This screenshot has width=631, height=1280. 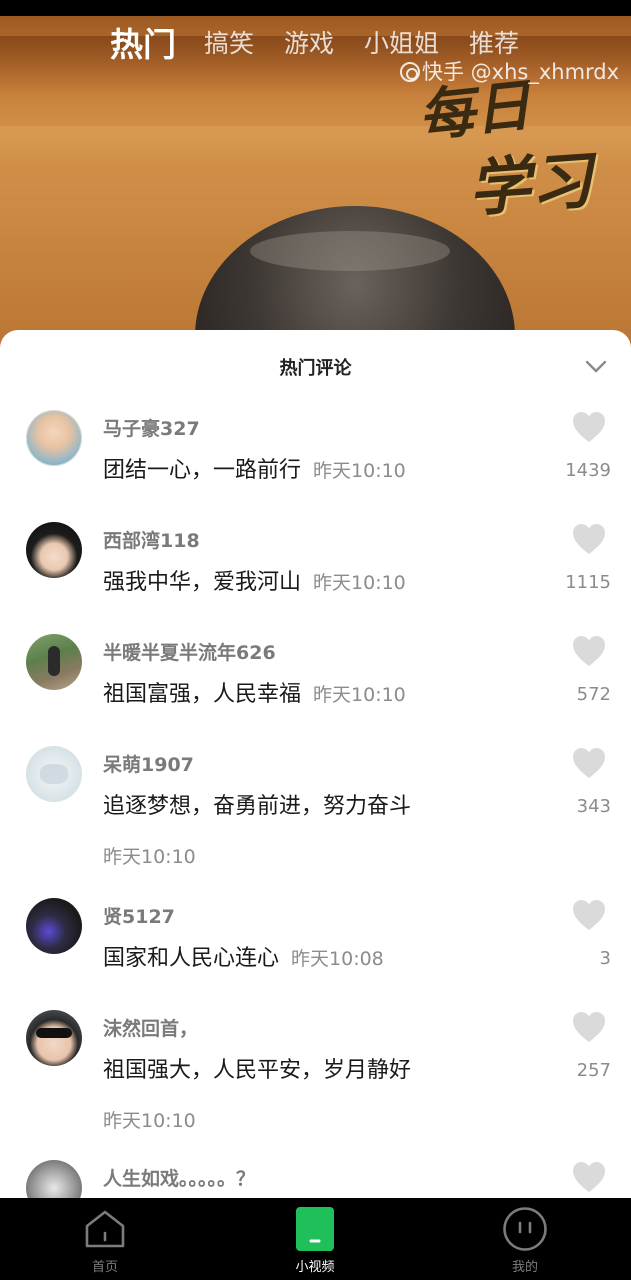 What do you see at coordinates (309, 42) in the screenshot?
I see `tab-games: 游戏` at bounding box center [309, 42].